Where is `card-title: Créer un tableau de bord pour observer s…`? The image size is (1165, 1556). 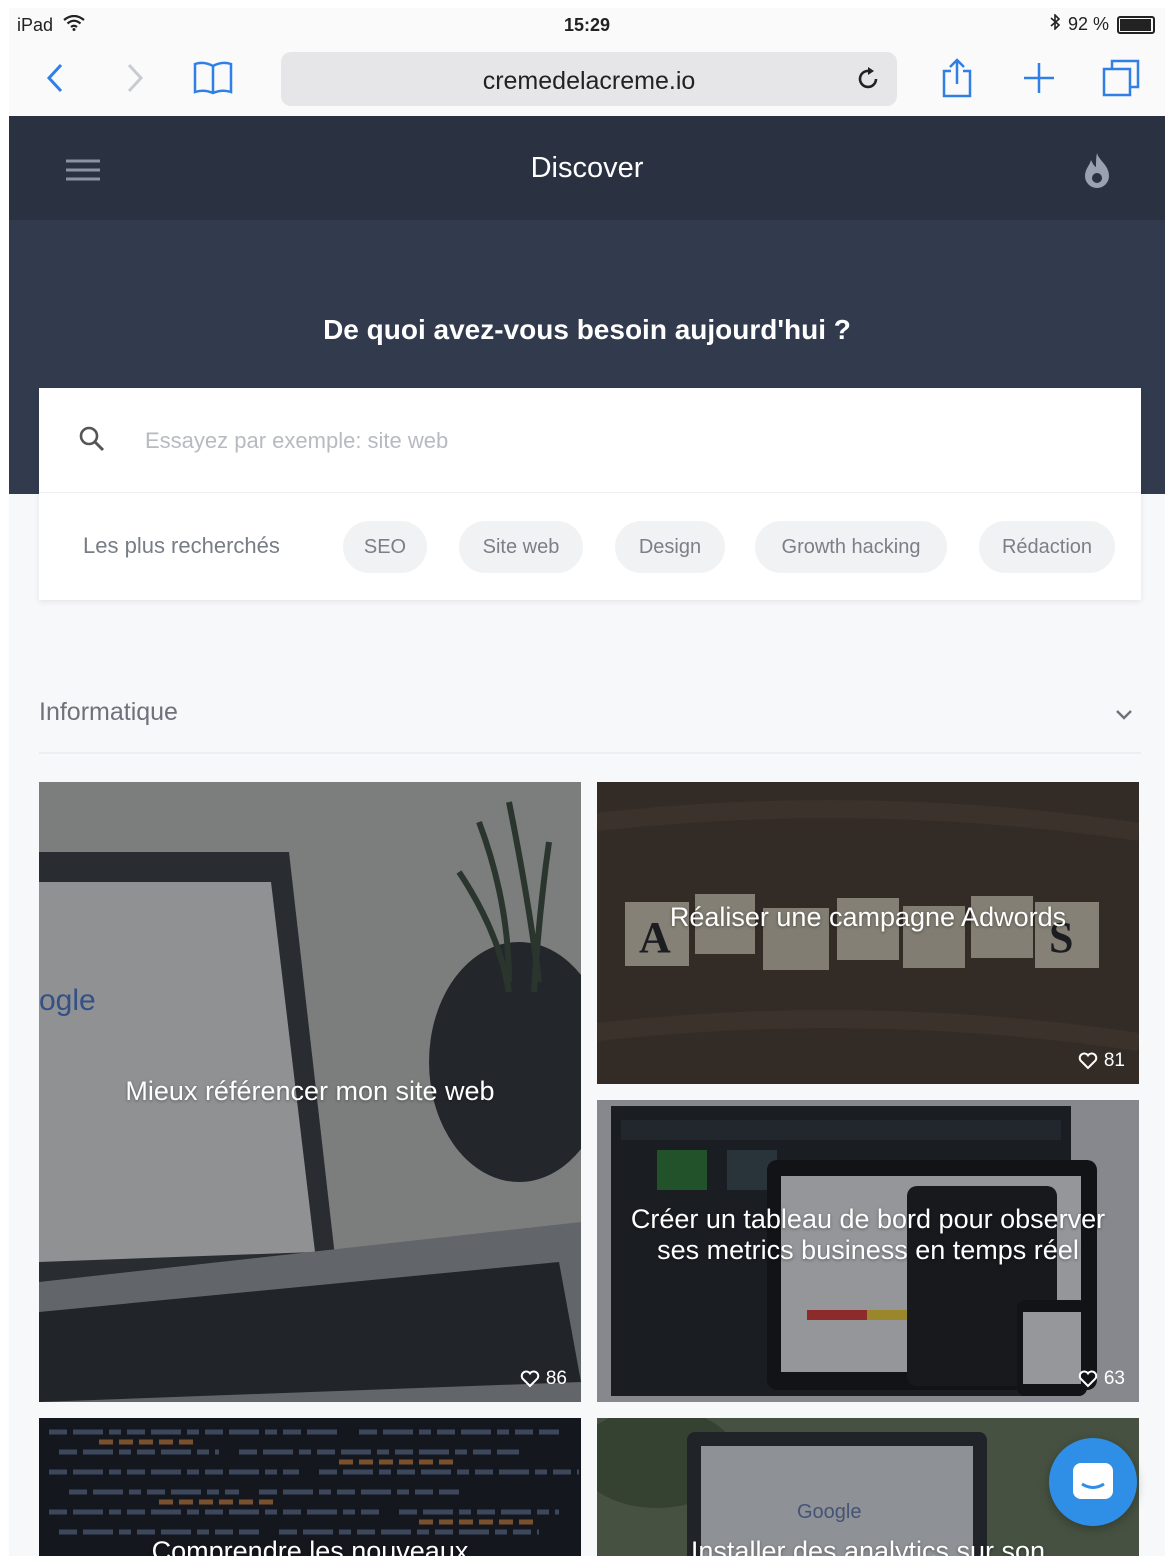
card-title: Créer un tableau de bord pour observer s… is located at coordinates (868, 1234).